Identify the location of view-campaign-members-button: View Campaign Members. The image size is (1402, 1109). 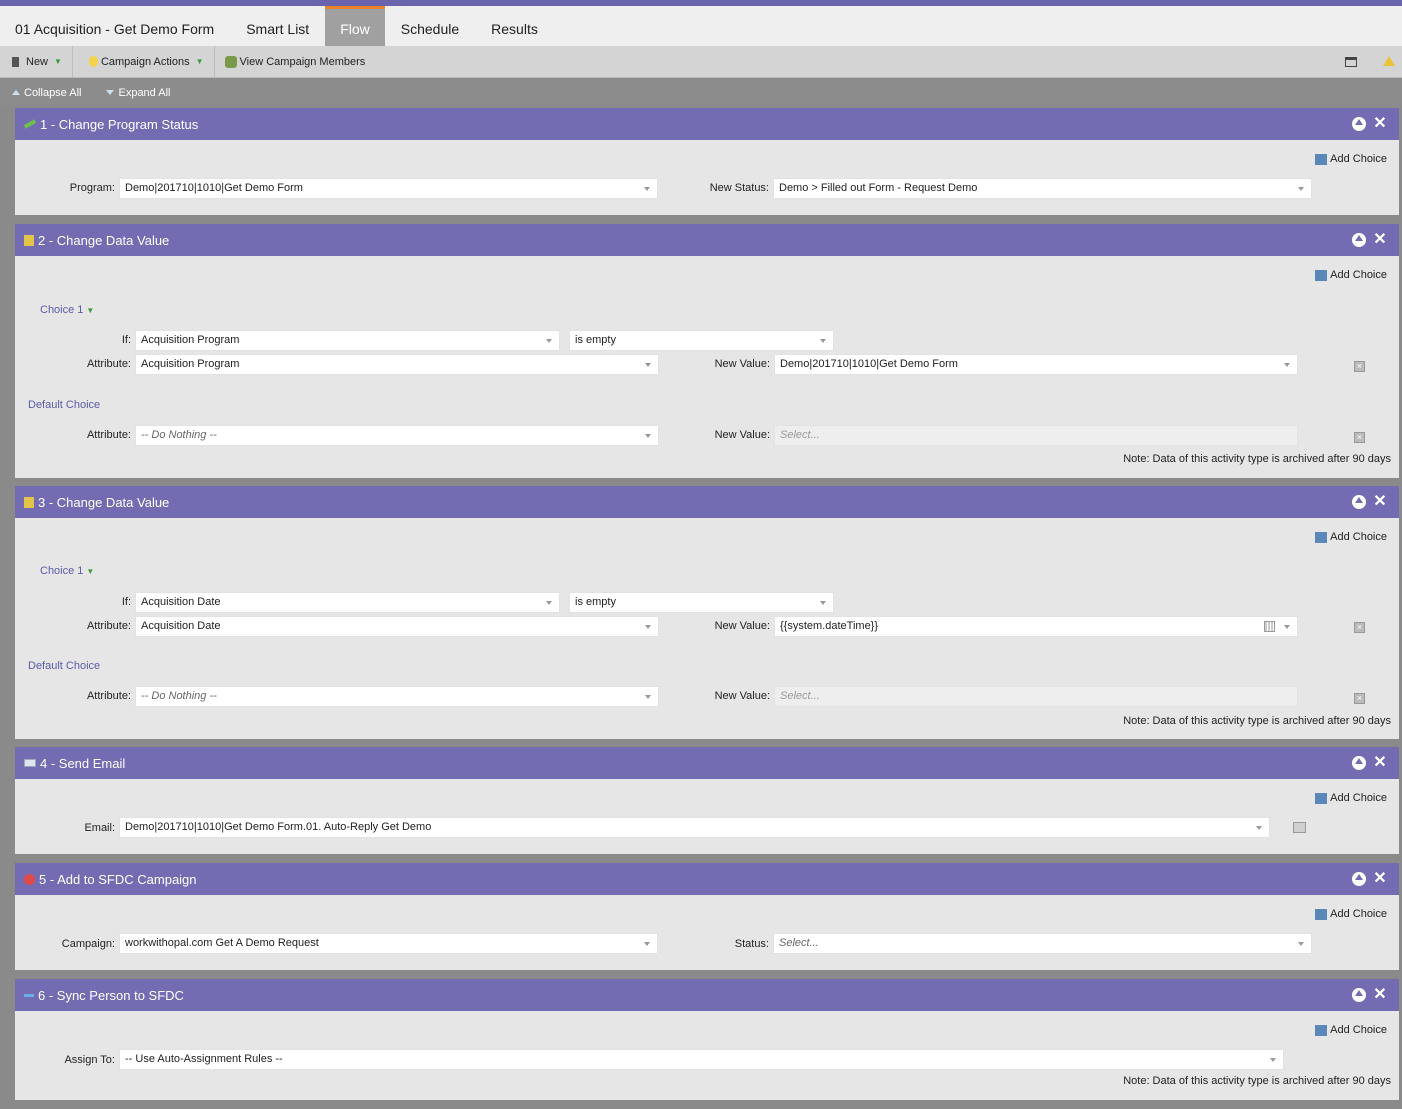
(295, 62).